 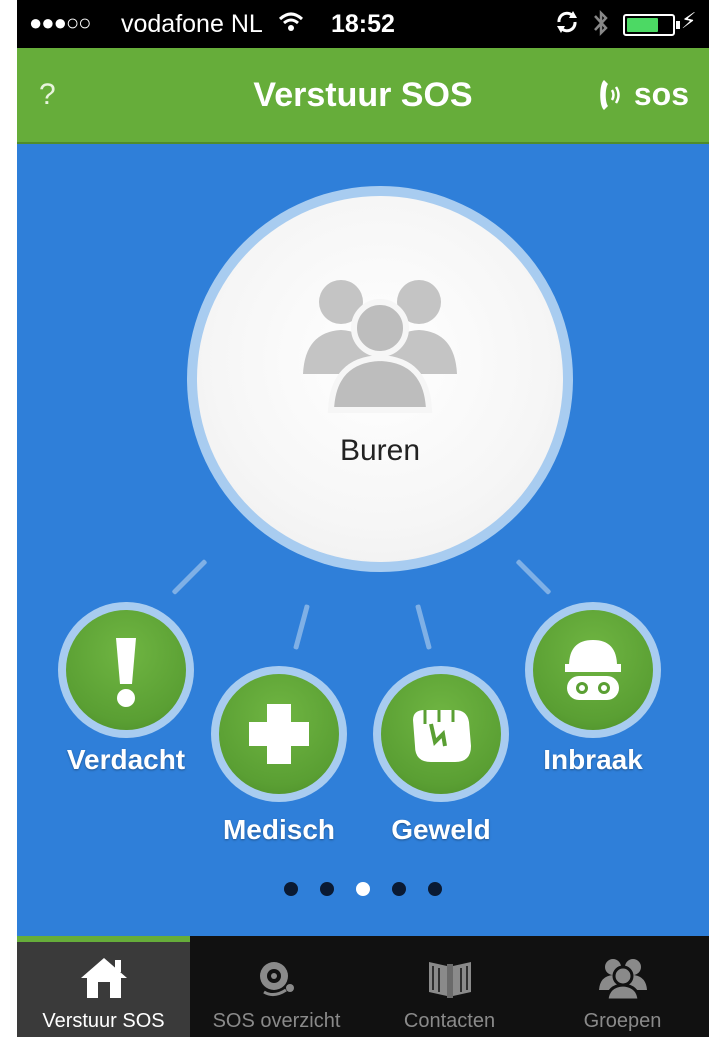 I want to click on category-inbraak-label: Inbraak, so click(x=593, y=759).